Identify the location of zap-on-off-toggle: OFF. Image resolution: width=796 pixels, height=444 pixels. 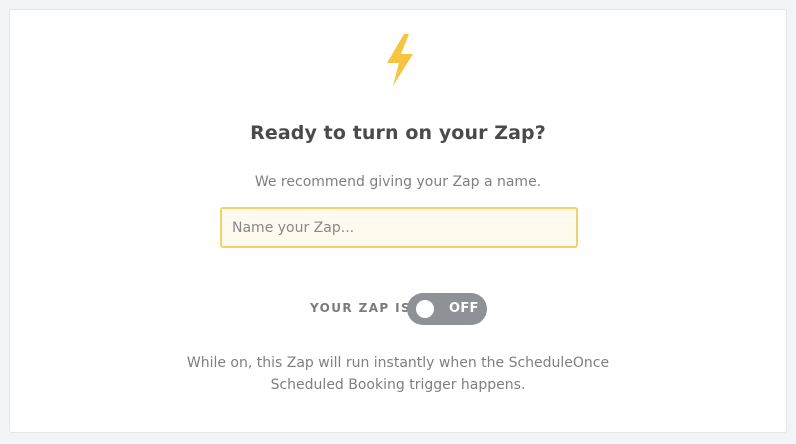
(447, 309).